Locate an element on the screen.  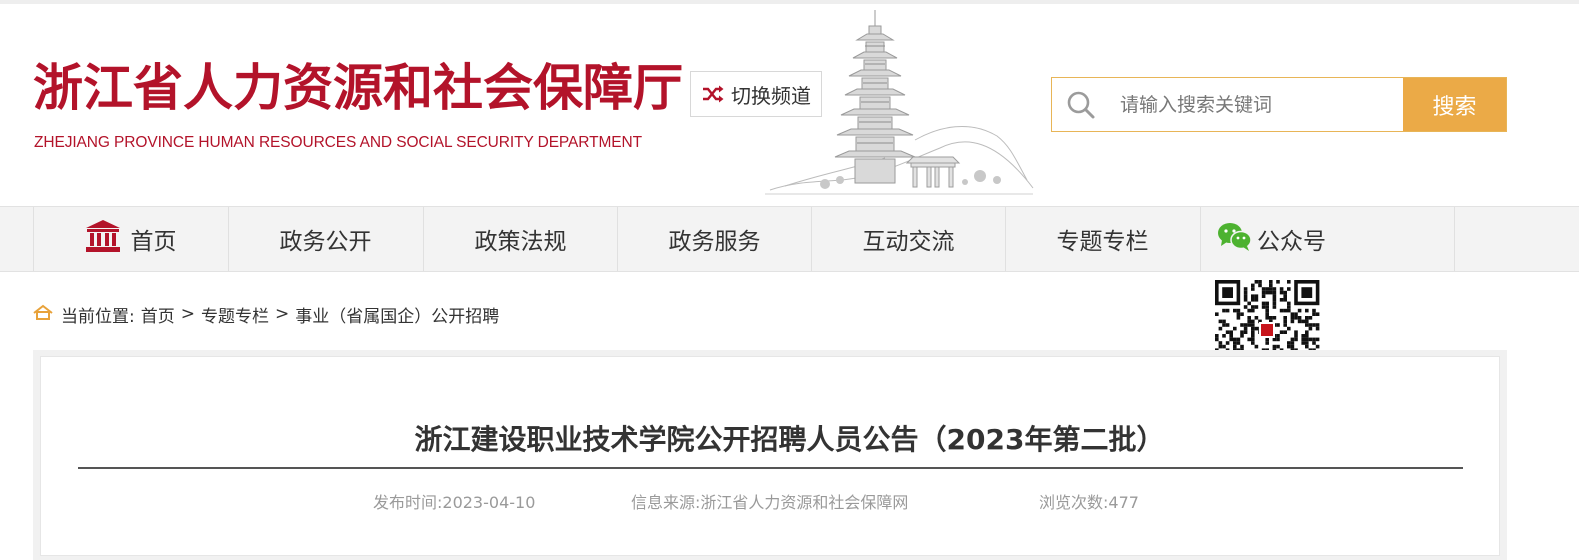
nav-item-interaction: 互动交流 is located at coordinates (908, 239).